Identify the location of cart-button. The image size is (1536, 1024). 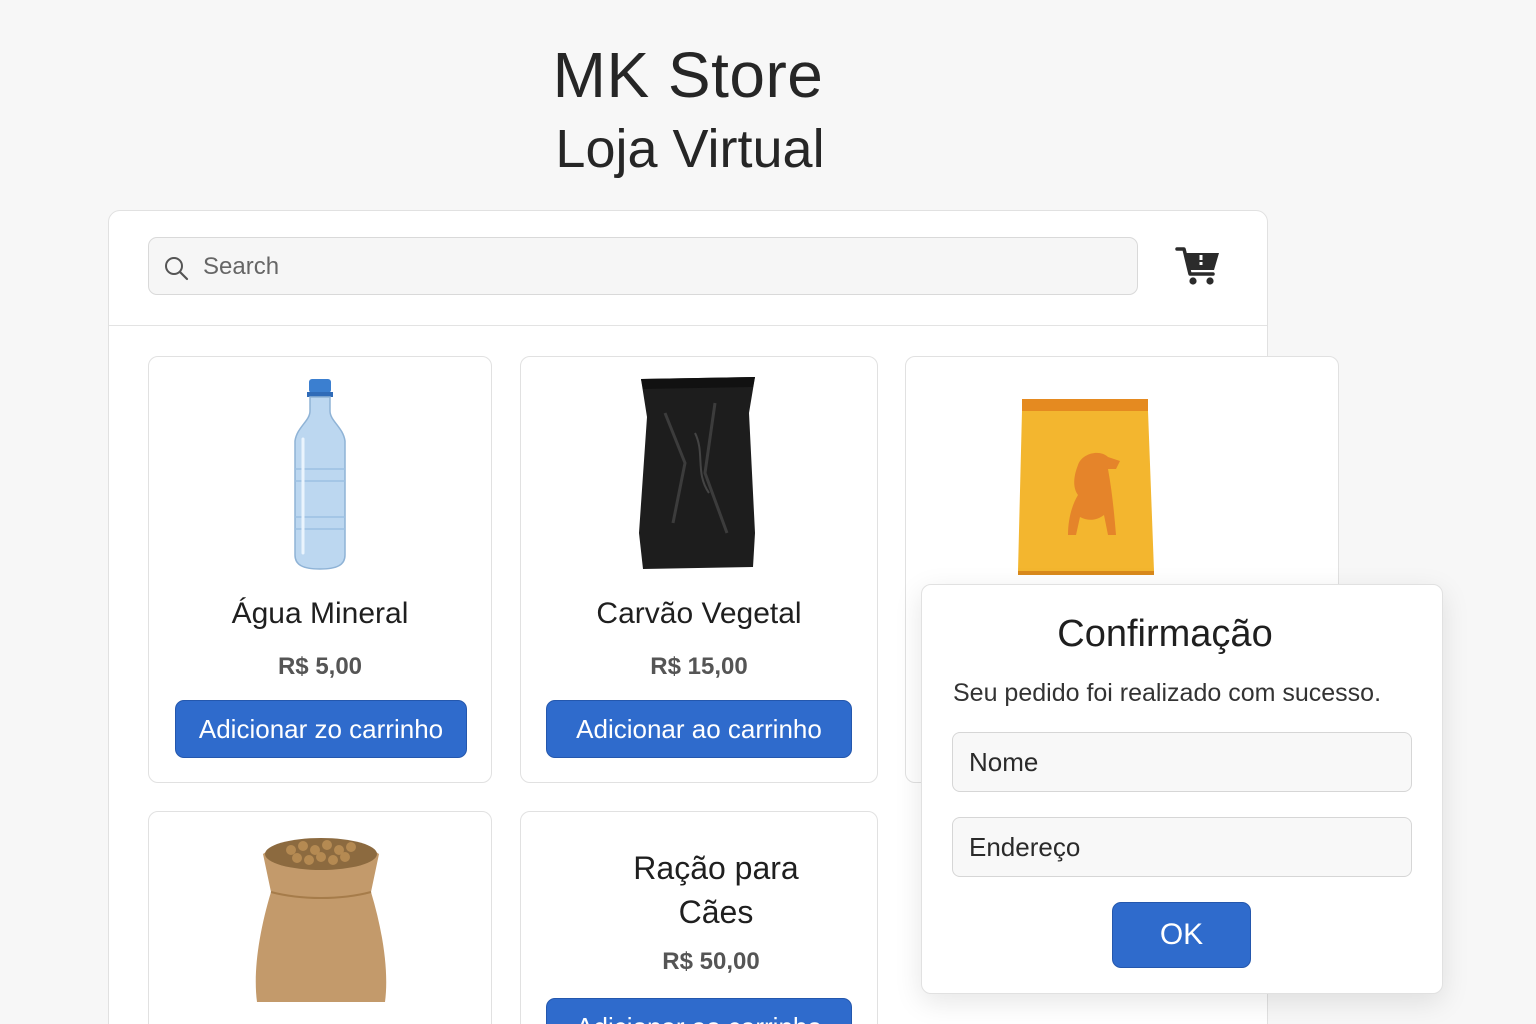
(1199, 265).